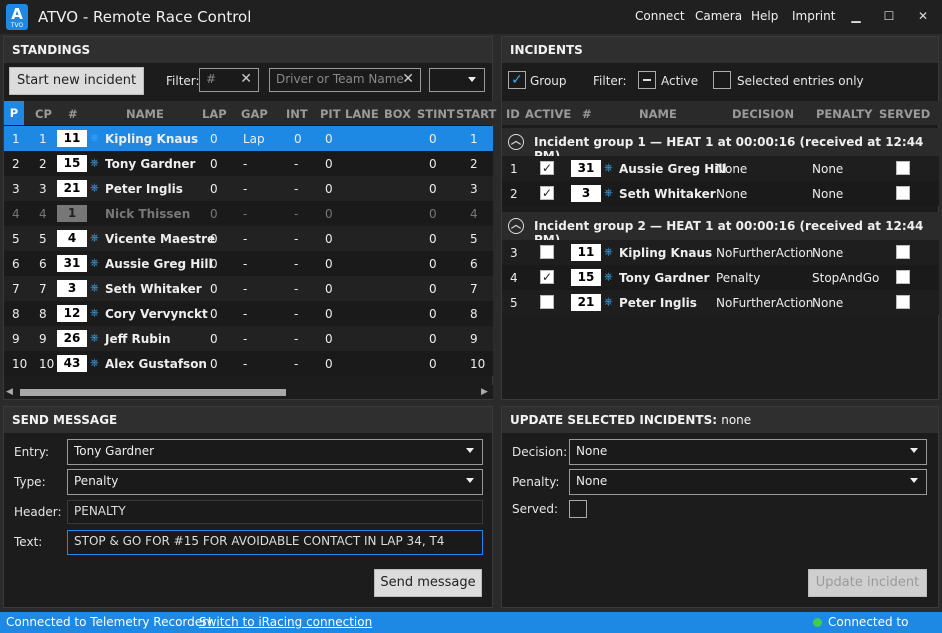 This screenshot has height=633, width=942. Describe the element at coordinates (720, 113) in the screenshot. I see `incidents-header: ID ACTIVE # NAME DECISION PENALTY SERVED` at that location.